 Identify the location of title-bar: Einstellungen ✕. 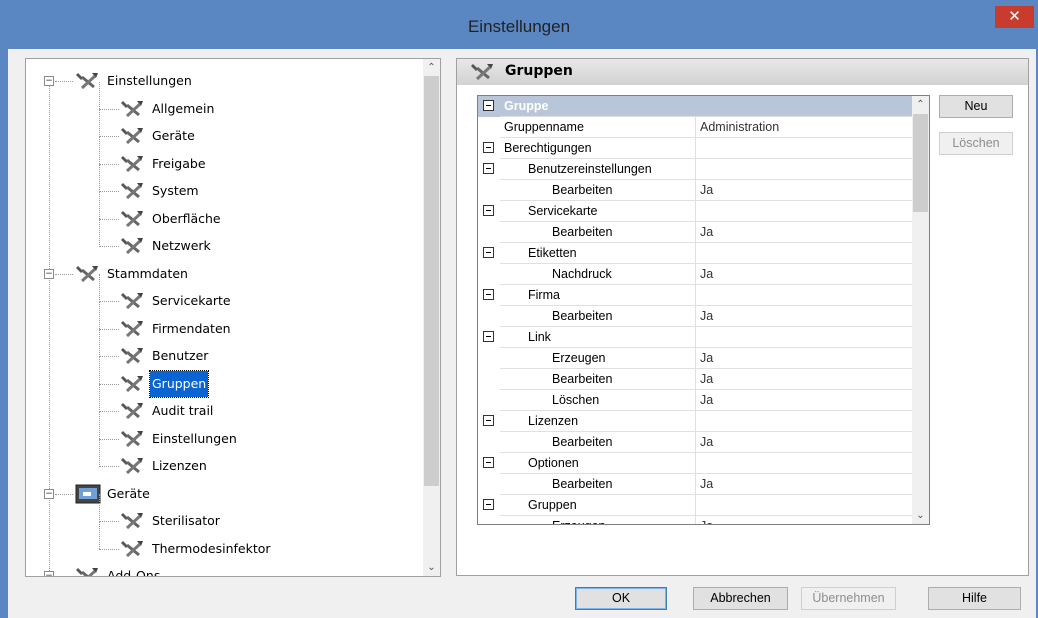
(519, 24).